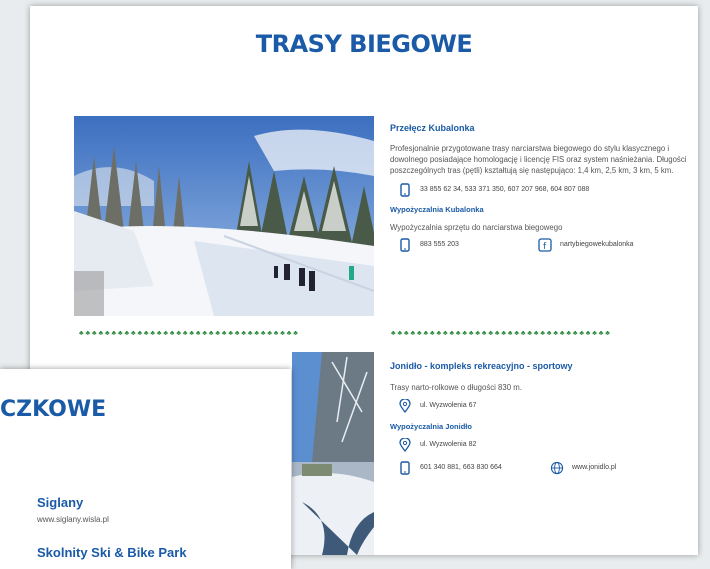 Image resolution: width=710 pixels, height=569 pixels. I want to click on jonidlo-rental-address-row: ul. Wyzwolenia 82, so click(544, 444).